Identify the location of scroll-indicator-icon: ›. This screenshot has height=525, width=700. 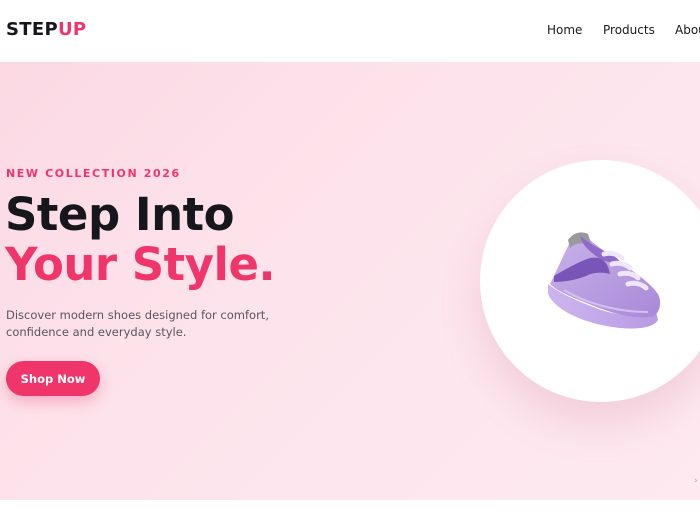
(696, 481).